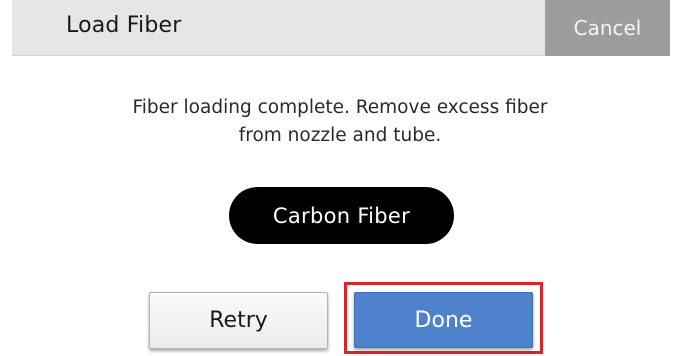 Image resolution: width=673 pixels, height=356 pixels. What do you see at coordinates (607, 28) in the screenshot?
I see `cancel-button: Cancel` at bounding box center [607, 28].